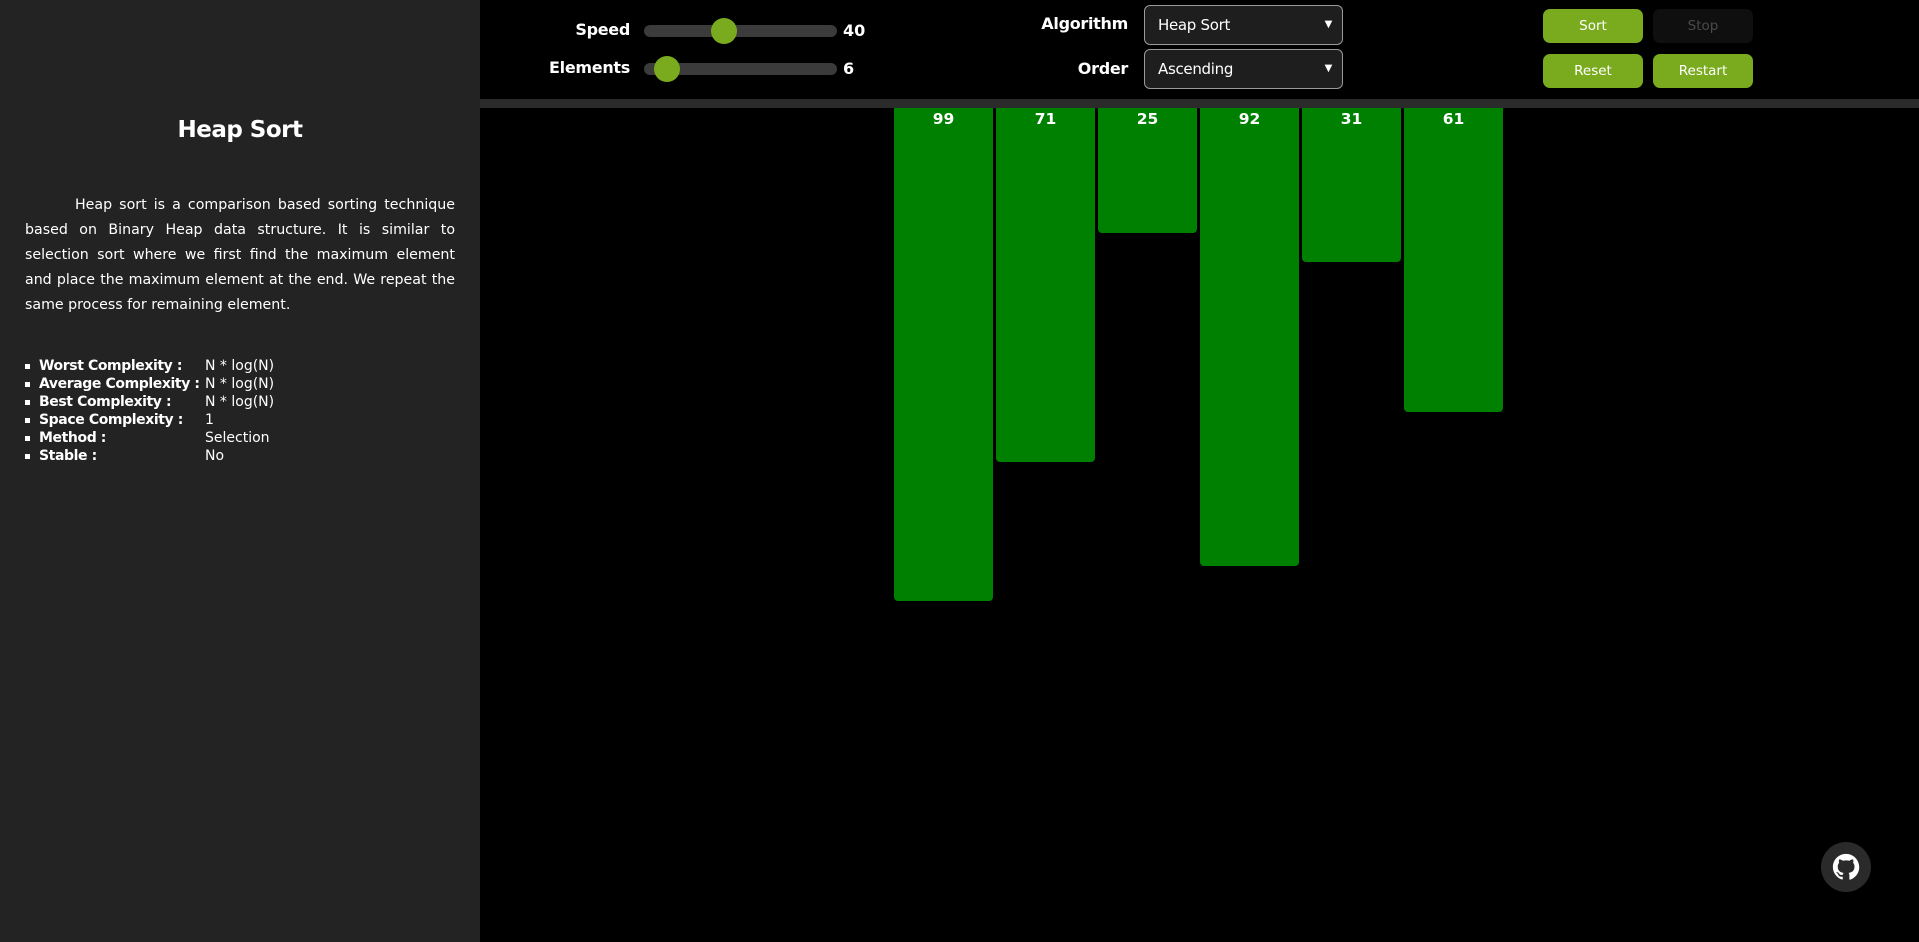 This screenshot has height=942, width=1919. Describe the element at coordinates (1593, 26) in the screenshot. I see `sort-button: Sort` at that location.